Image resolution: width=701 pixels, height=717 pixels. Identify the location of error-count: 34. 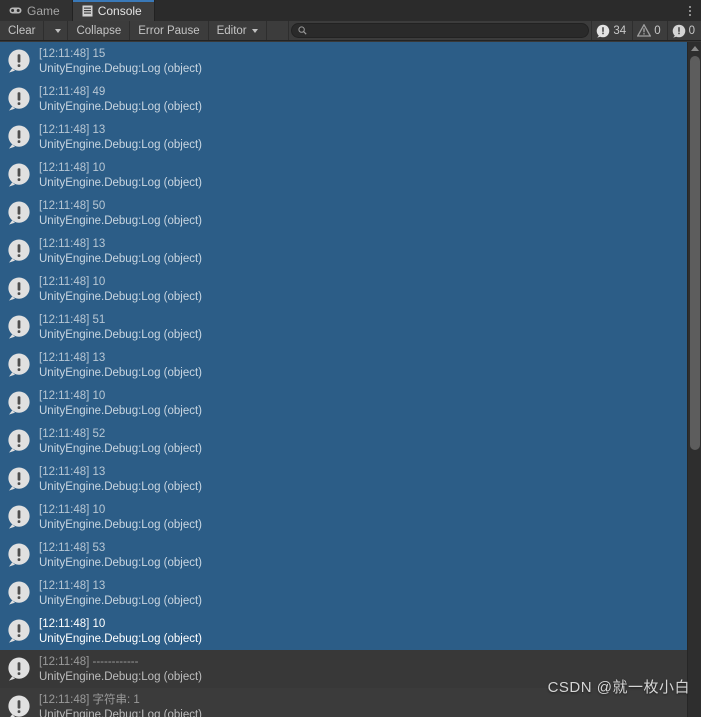
(612, 30).